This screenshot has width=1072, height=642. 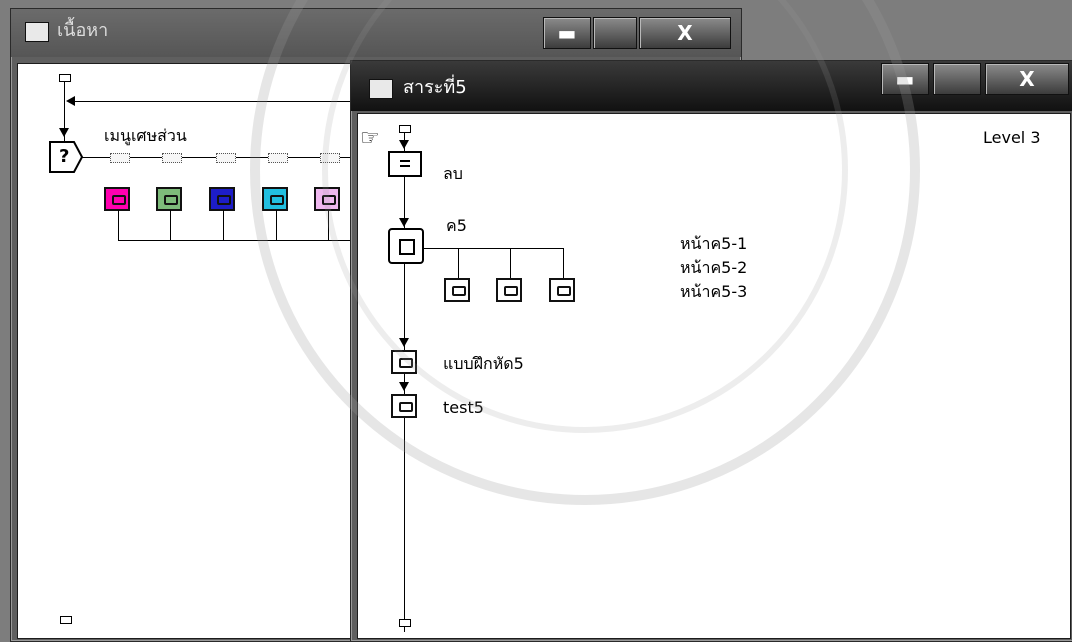 I want to click on left-window-title: เนื้อหา, so click(x=83, y=30).